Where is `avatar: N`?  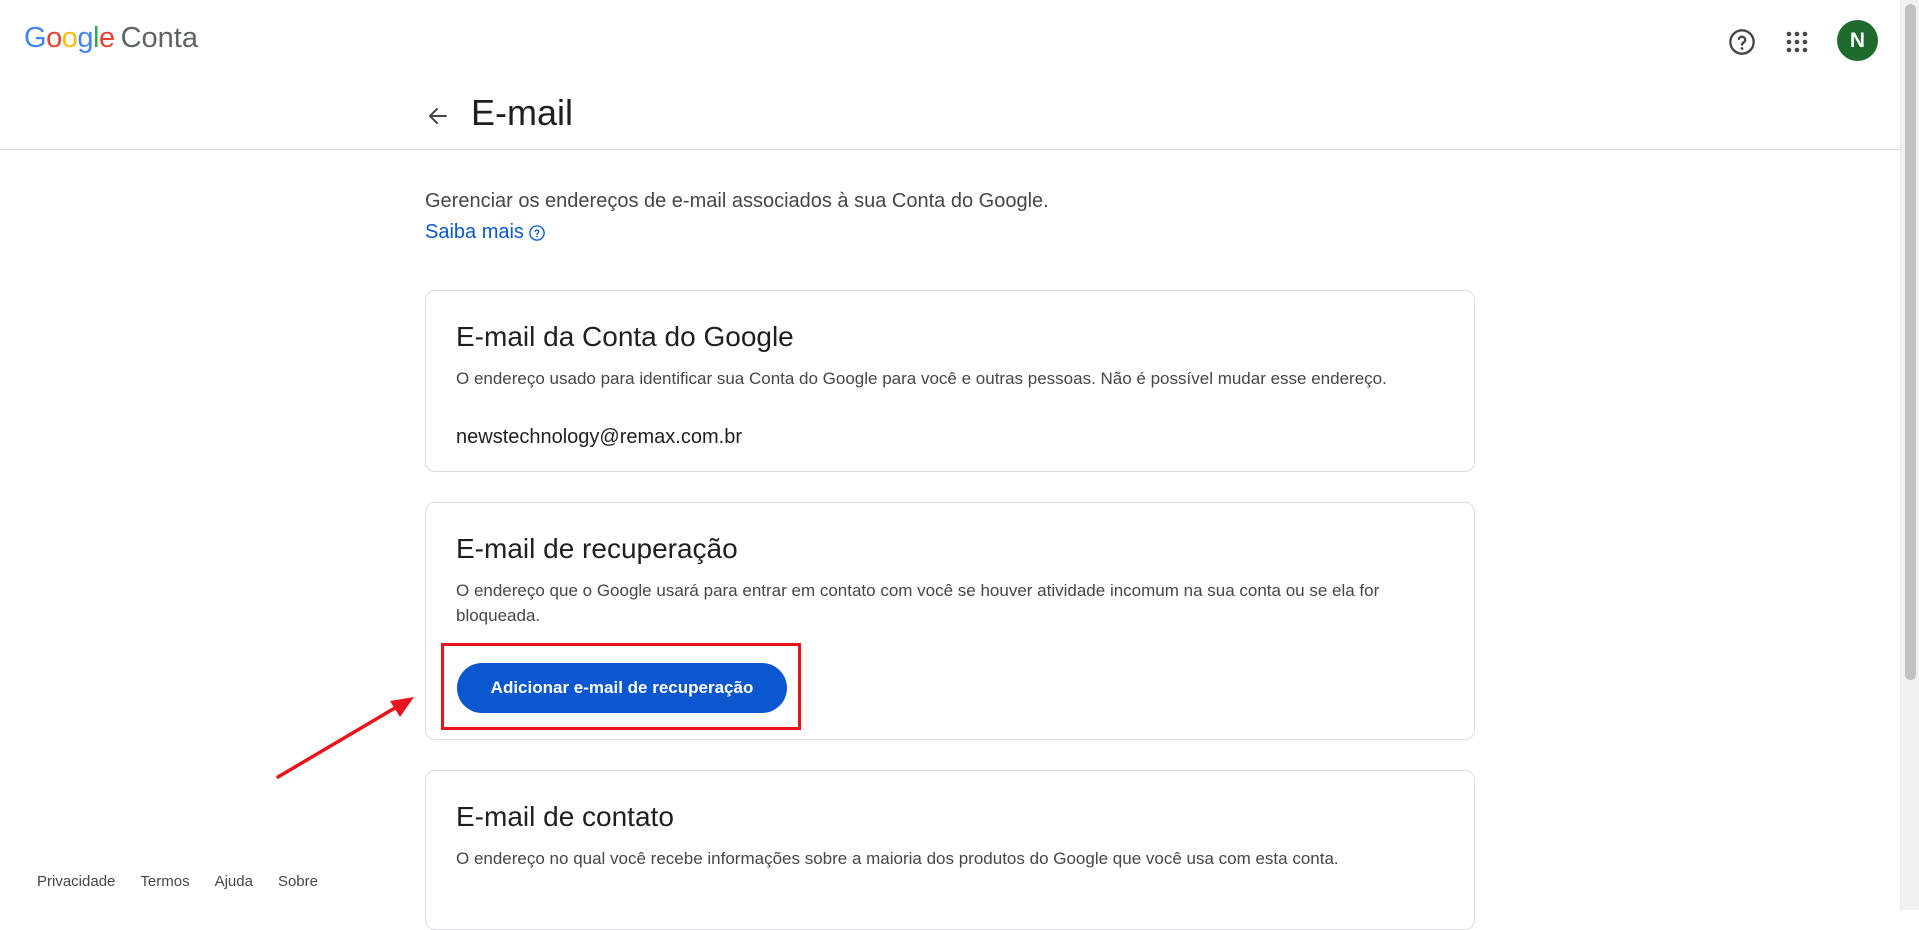
avatar: N is located at coordinates (1857, 40).